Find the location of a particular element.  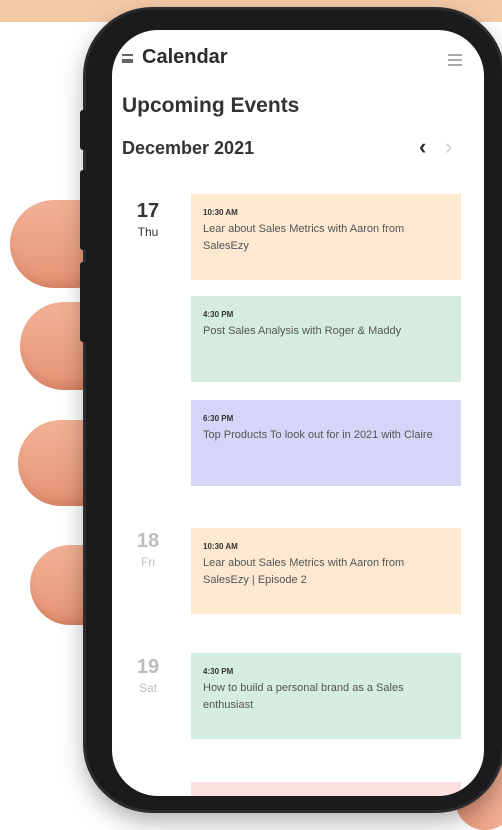

day-17: 17 Thu is located at coordinates (148, 219).